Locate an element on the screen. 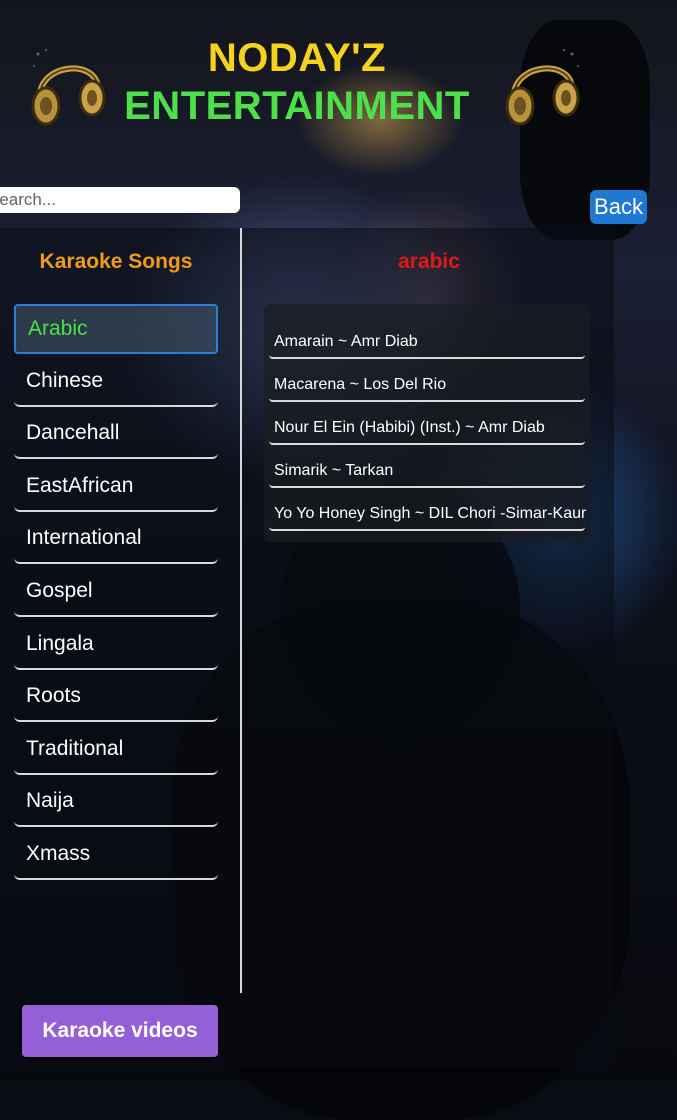  category-item-arabic: Arabic is located at coordinates (116, 329).